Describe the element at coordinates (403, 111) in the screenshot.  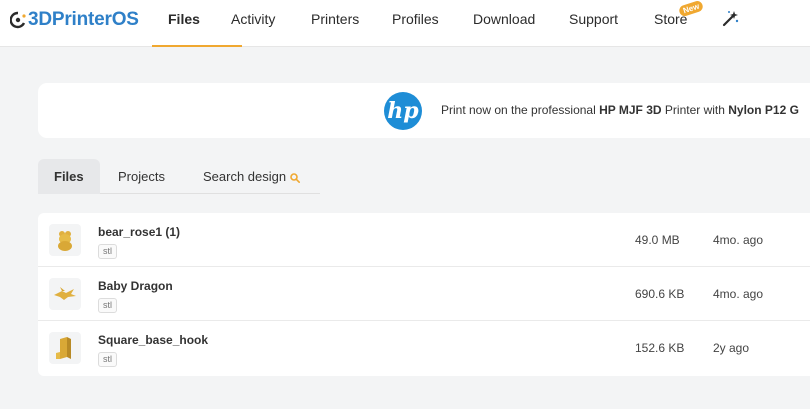
I see `hp-logo: hp` at that location.